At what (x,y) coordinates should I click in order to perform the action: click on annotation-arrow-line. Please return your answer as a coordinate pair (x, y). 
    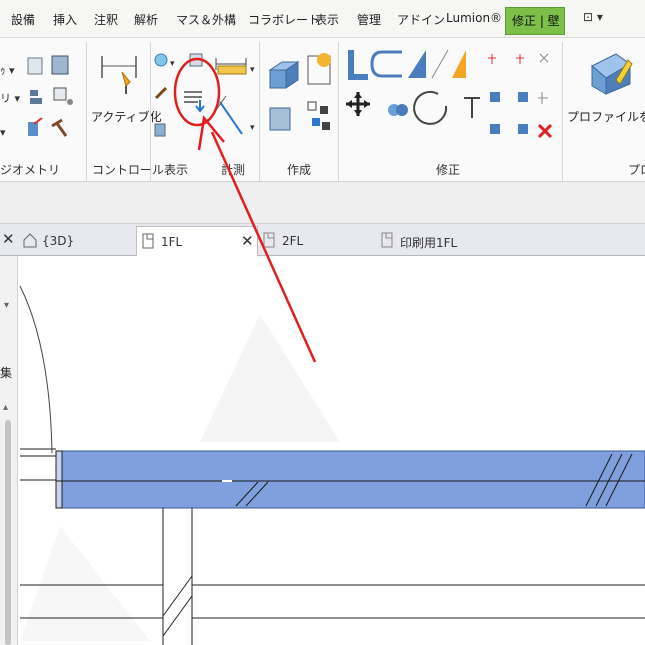
    Looking at the image, I should click on (263, 247).